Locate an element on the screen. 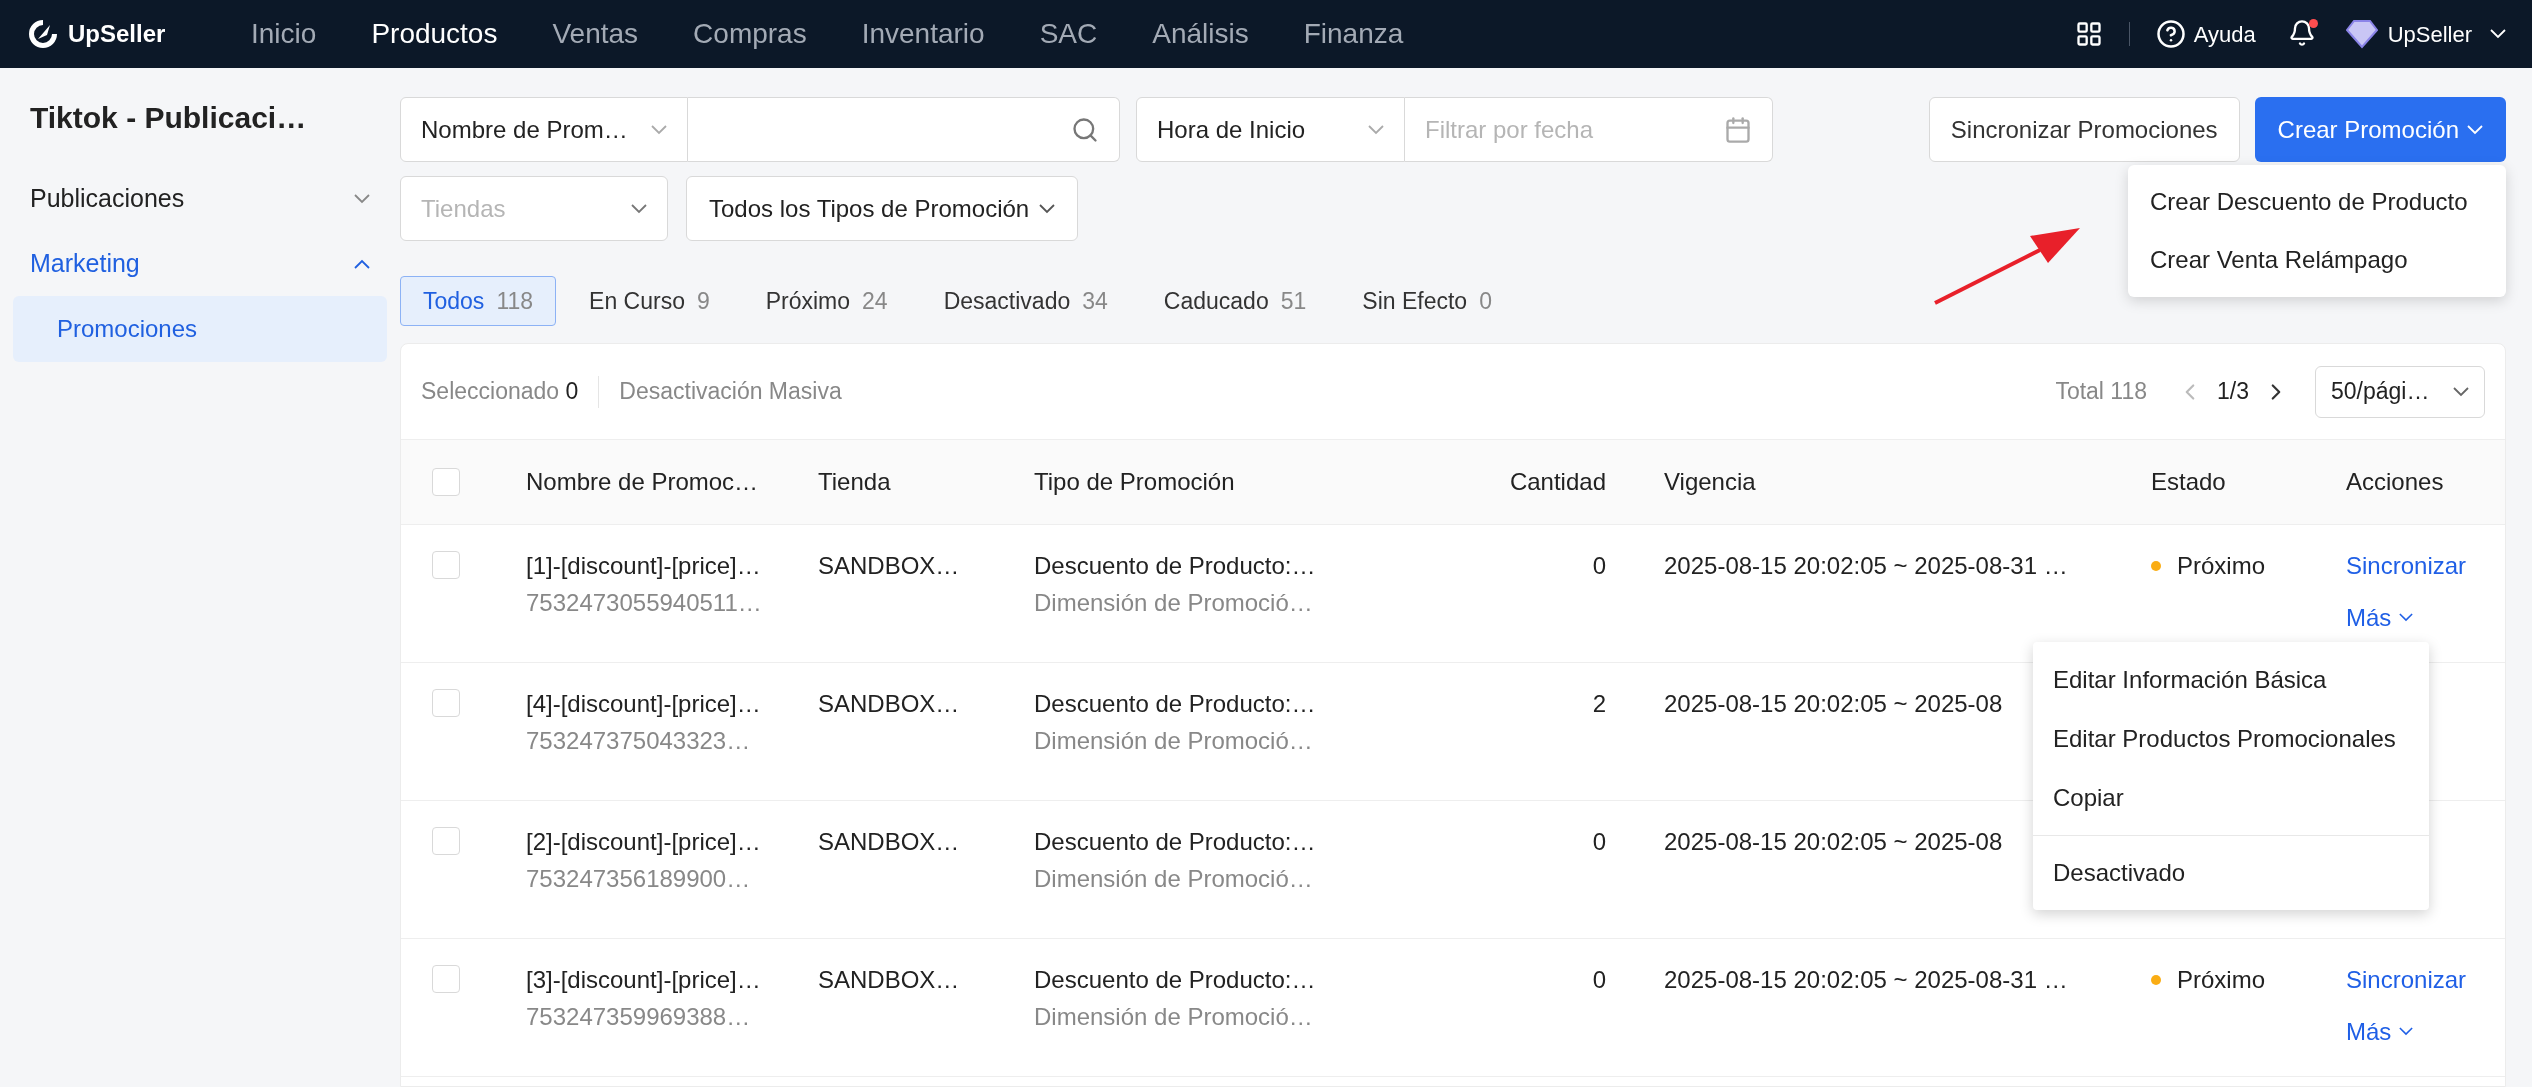 The image size is (2532, 1087). menu-item: Editar Información Básica is located at coordinates (2231, 679).